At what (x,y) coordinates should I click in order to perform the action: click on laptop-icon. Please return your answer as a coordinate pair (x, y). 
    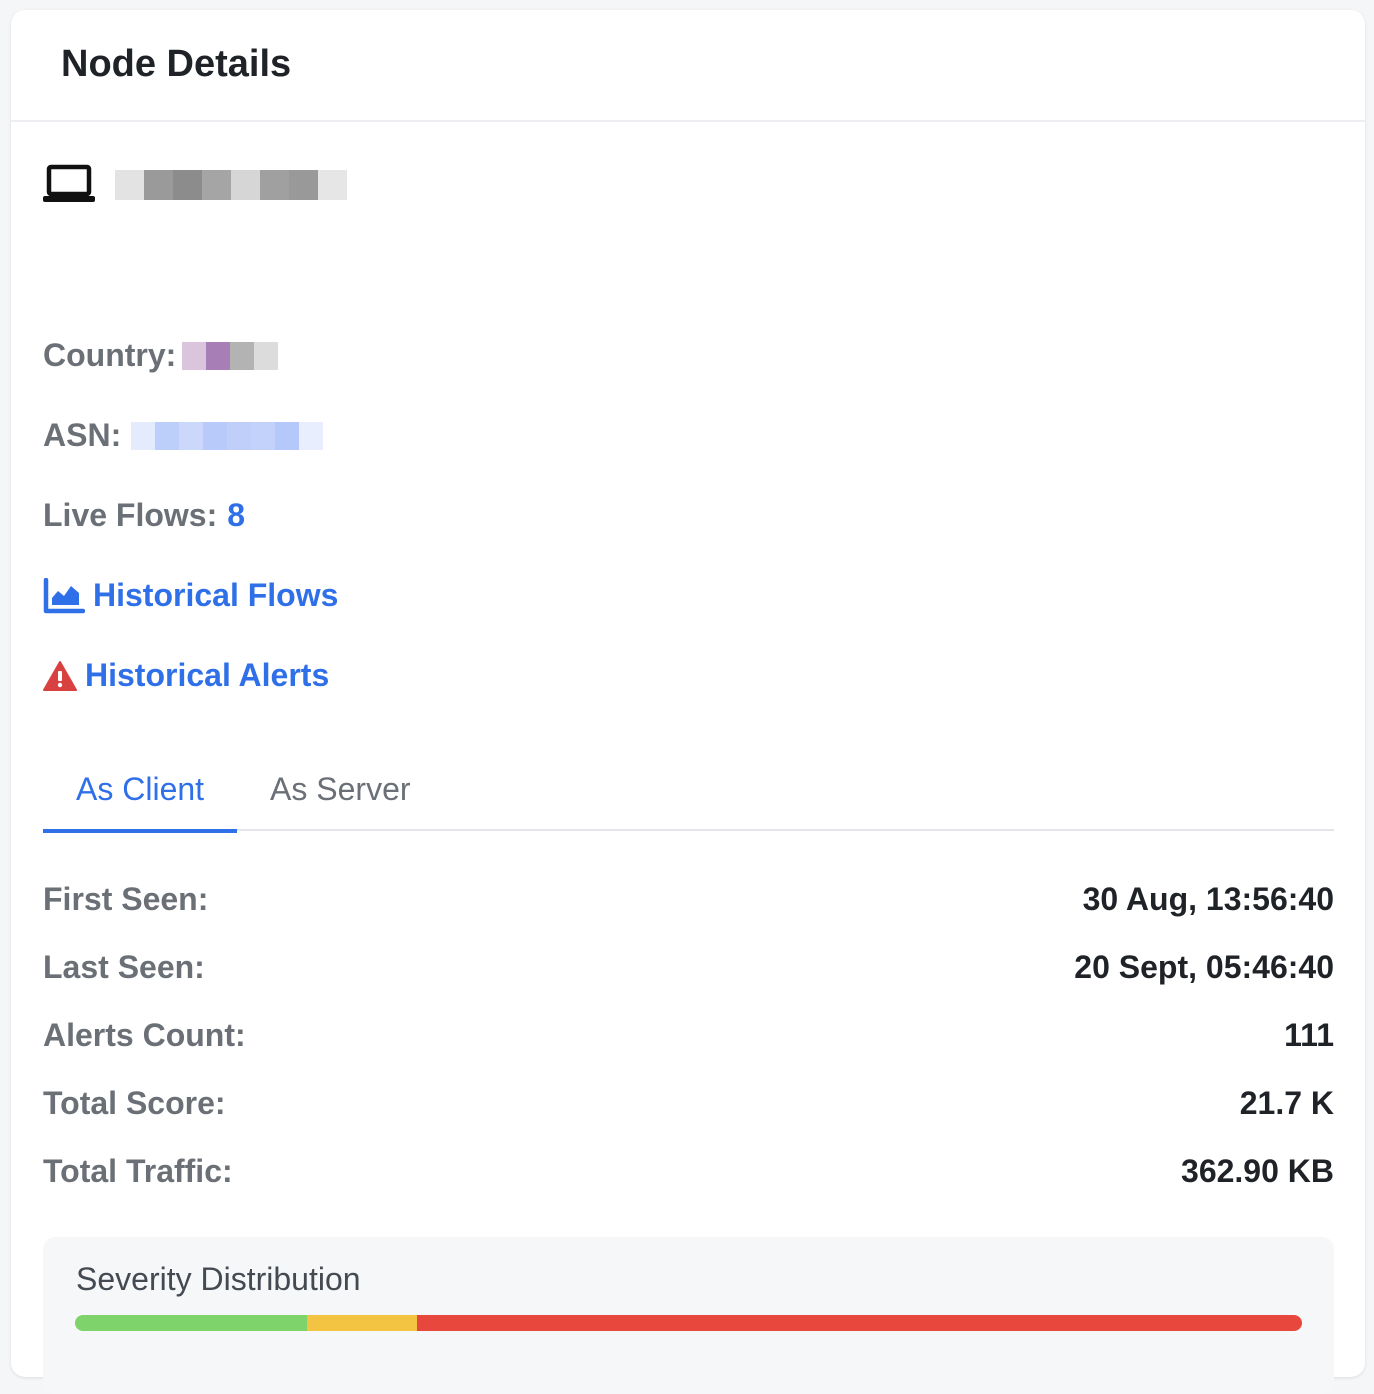
    Looking at the image, I should click on (69, 183).